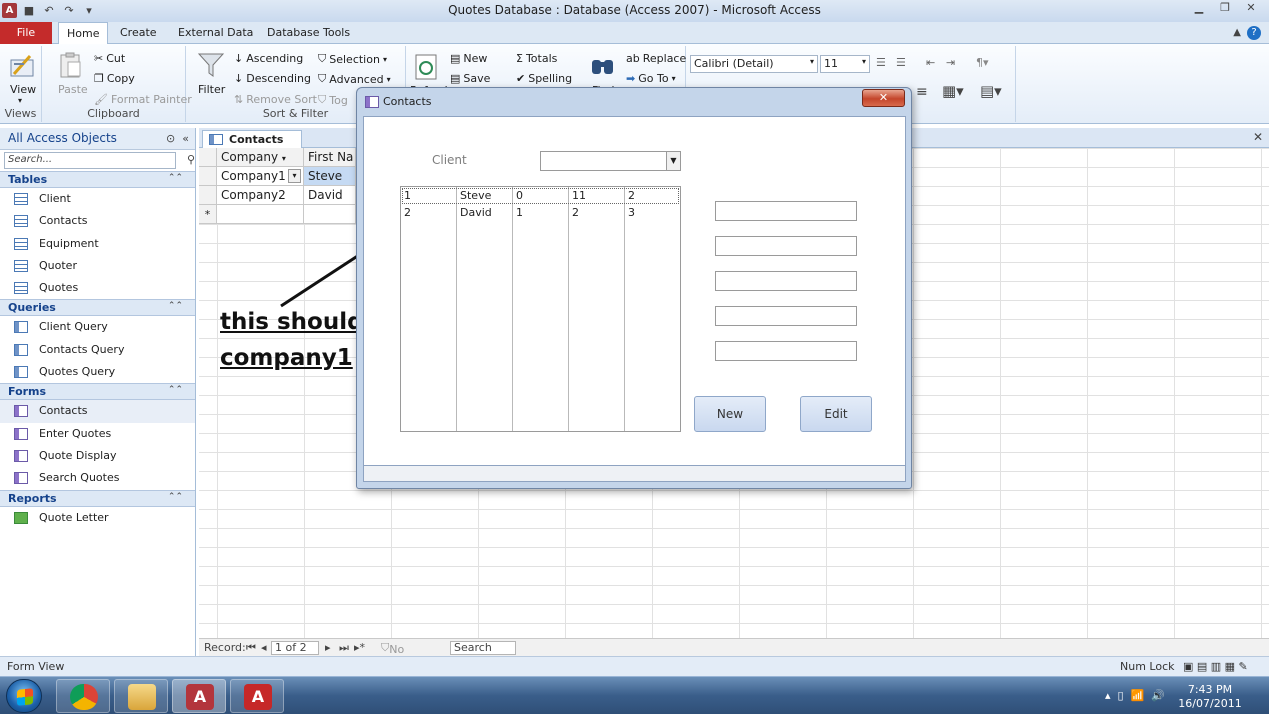 This screenshot has height=714, width=1269. What do you see at coordinates (141, 696) in the screenshot?
I see `explorer-taskbar-button` at bounding box center [141, 696].